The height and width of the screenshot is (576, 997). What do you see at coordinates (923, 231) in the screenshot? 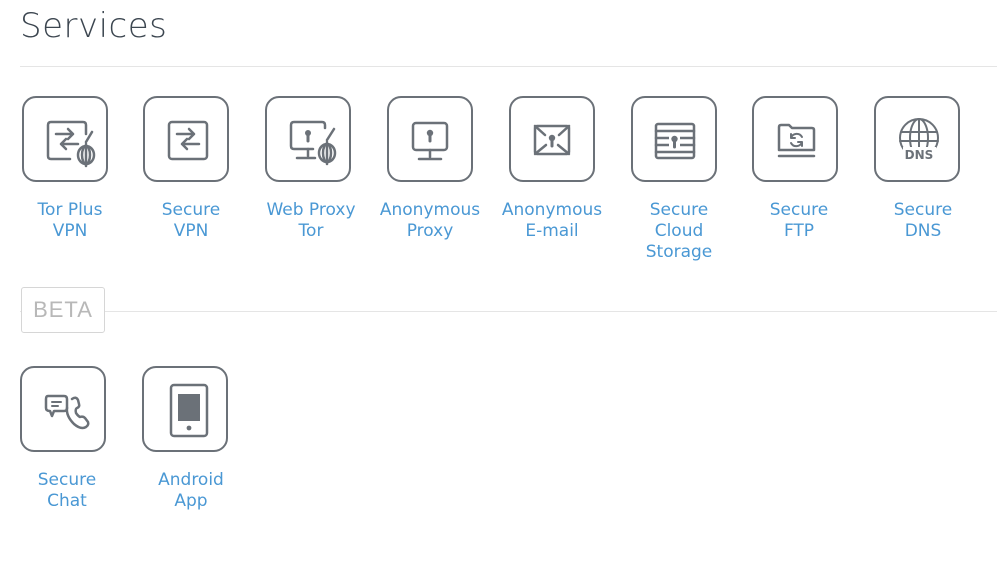
I see `service-label-line2: DNS` at bounding box center [923, 231].